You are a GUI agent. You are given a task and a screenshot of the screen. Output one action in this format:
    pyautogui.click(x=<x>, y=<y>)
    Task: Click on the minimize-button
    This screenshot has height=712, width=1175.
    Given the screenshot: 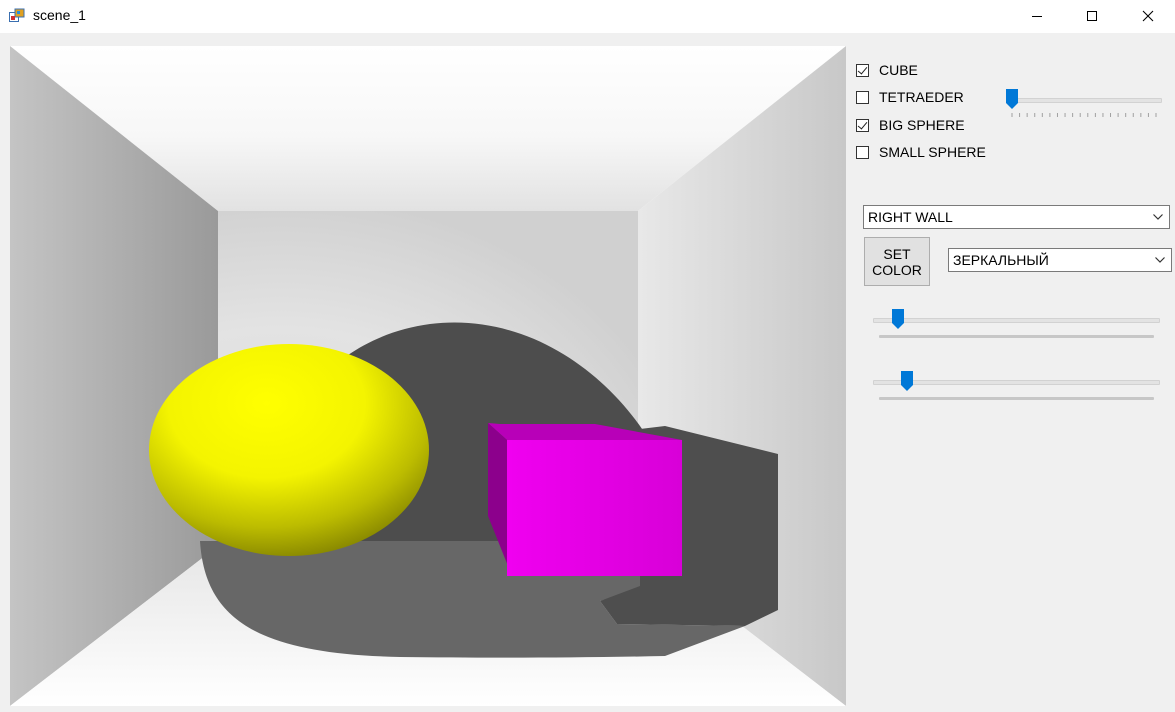 What is the action you would take?
    pyautogui.click(x=1037, y=15)
    